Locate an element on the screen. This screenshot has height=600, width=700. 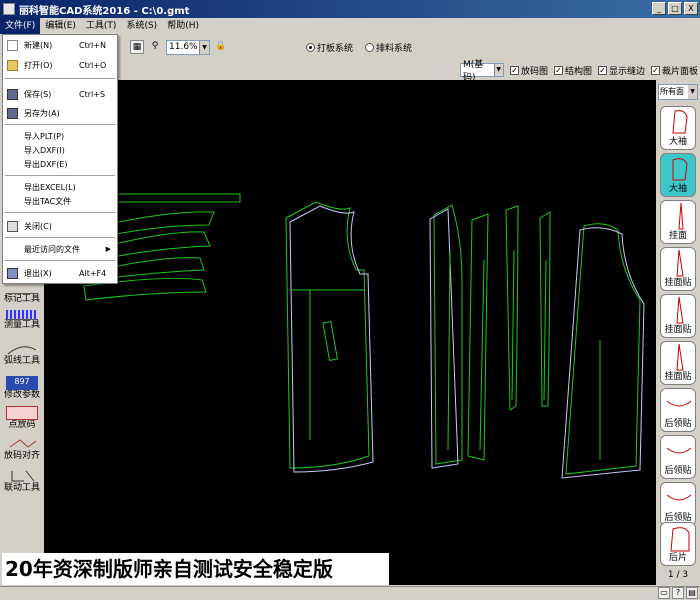
menu-item-label: 新建(N) is located at coordinates (38, 45).